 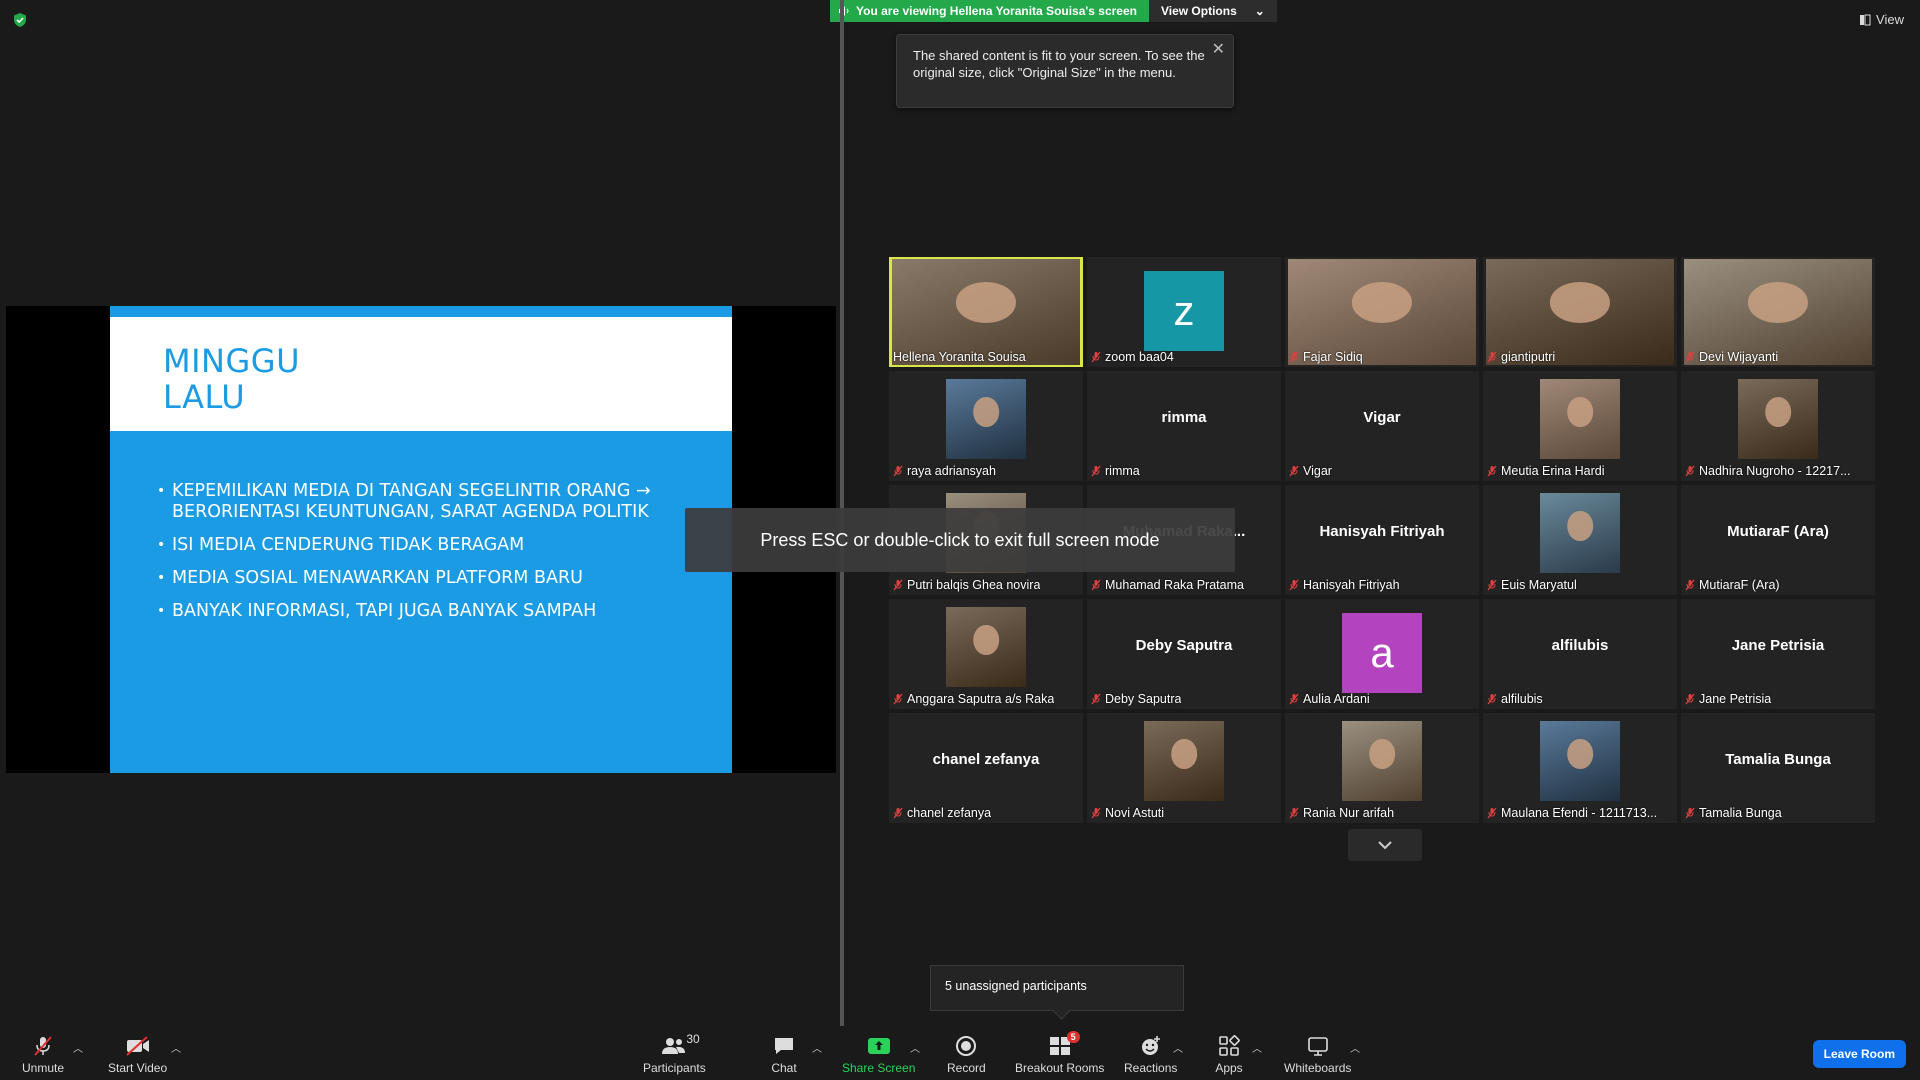 What do you see at coordinates (1060, 1068) in the screenshot?
I see `breakout-rooms-label: Breakout Rooms` at bounding box center [1060, 1068].